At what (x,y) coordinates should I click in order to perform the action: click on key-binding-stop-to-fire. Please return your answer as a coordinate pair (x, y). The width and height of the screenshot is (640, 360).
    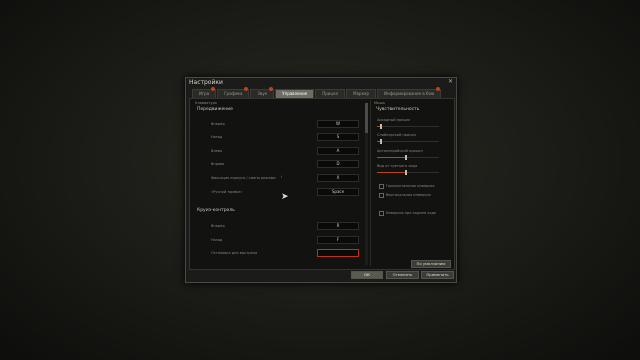
    Looking at the image, I should click on (338, 253).